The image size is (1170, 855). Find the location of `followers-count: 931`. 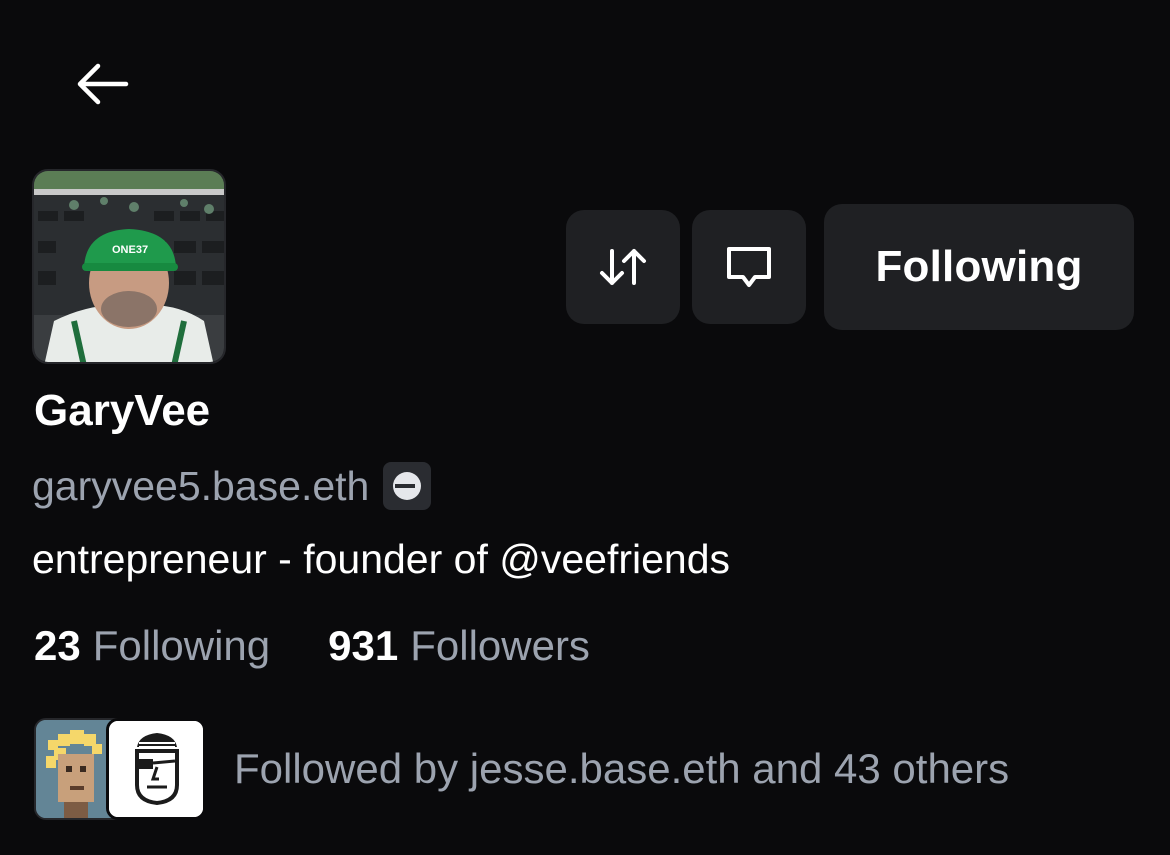

followers-count: 931 is located at coordinates (363, 645).